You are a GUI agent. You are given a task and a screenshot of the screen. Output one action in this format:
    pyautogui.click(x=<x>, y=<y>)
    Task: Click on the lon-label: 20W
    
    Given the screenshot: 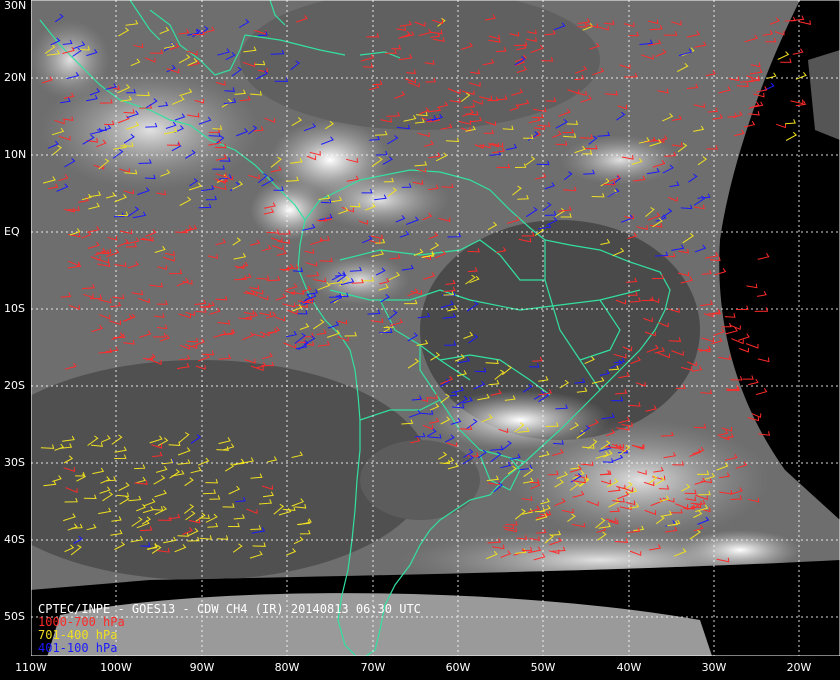 What is the action you would take?
    pyautogui.click(x=799, y=667)
    